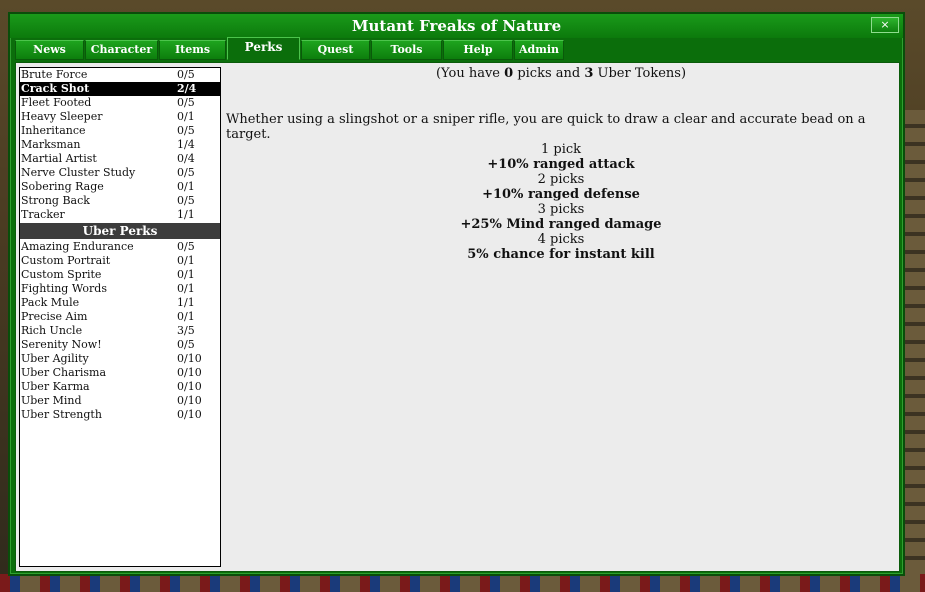 The height and width of the screenshot is (592, 925). Describe the element at coordinates (120, 359) in the screenshot. I see `uber-perk-row: Uber Agility 0/10` at that location.